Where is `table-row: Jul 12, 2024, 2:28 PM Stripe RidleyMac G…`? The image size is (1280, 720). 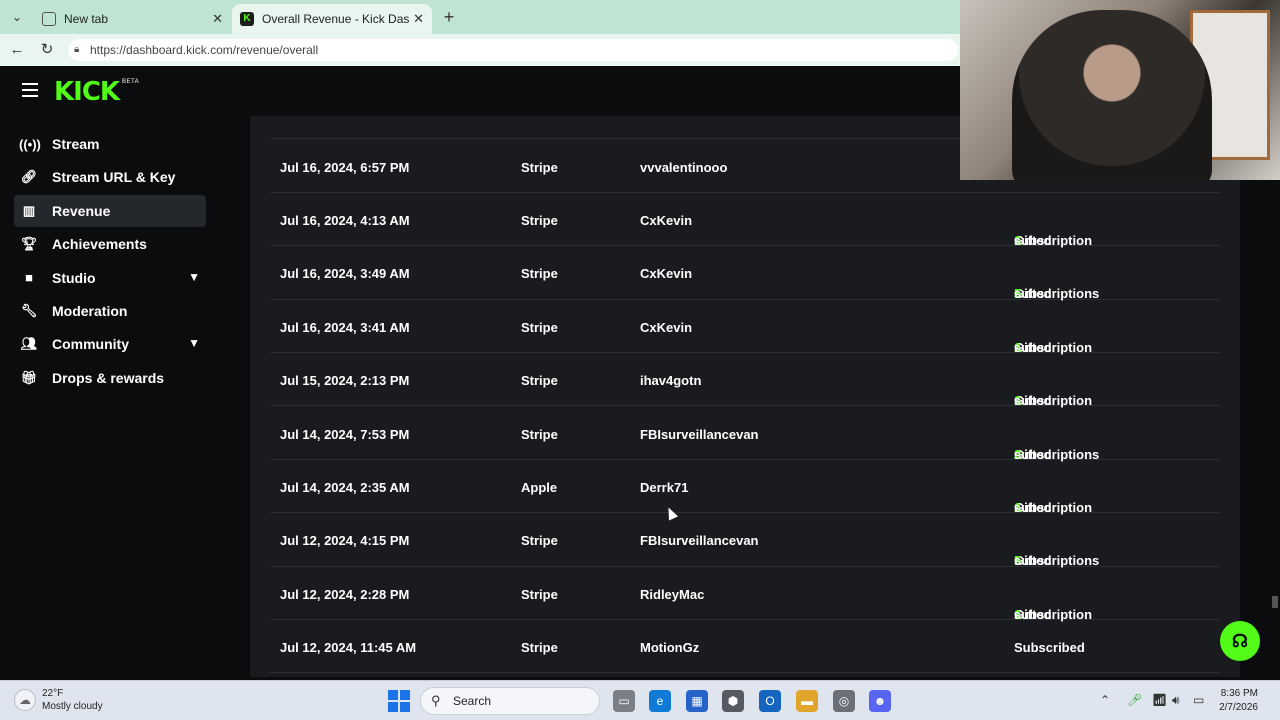
table-row: Jul 12, 2024, 2:28 PM Stripe RidleyMac G… is located at coordinates (745, 594).